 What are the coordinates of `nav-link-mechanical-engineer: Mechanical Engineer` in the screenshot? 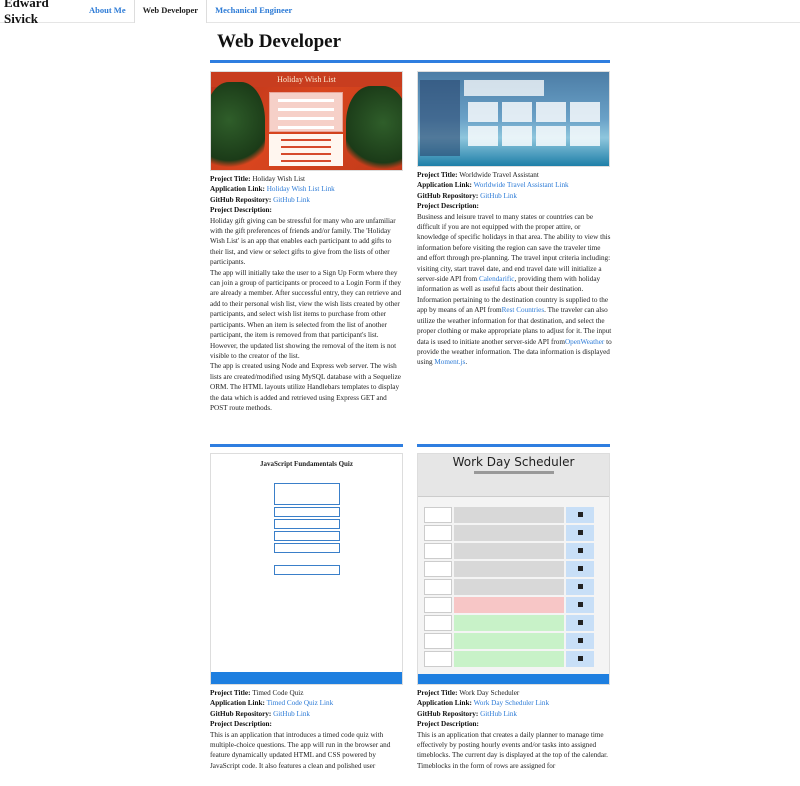 It's located at (253, 11).